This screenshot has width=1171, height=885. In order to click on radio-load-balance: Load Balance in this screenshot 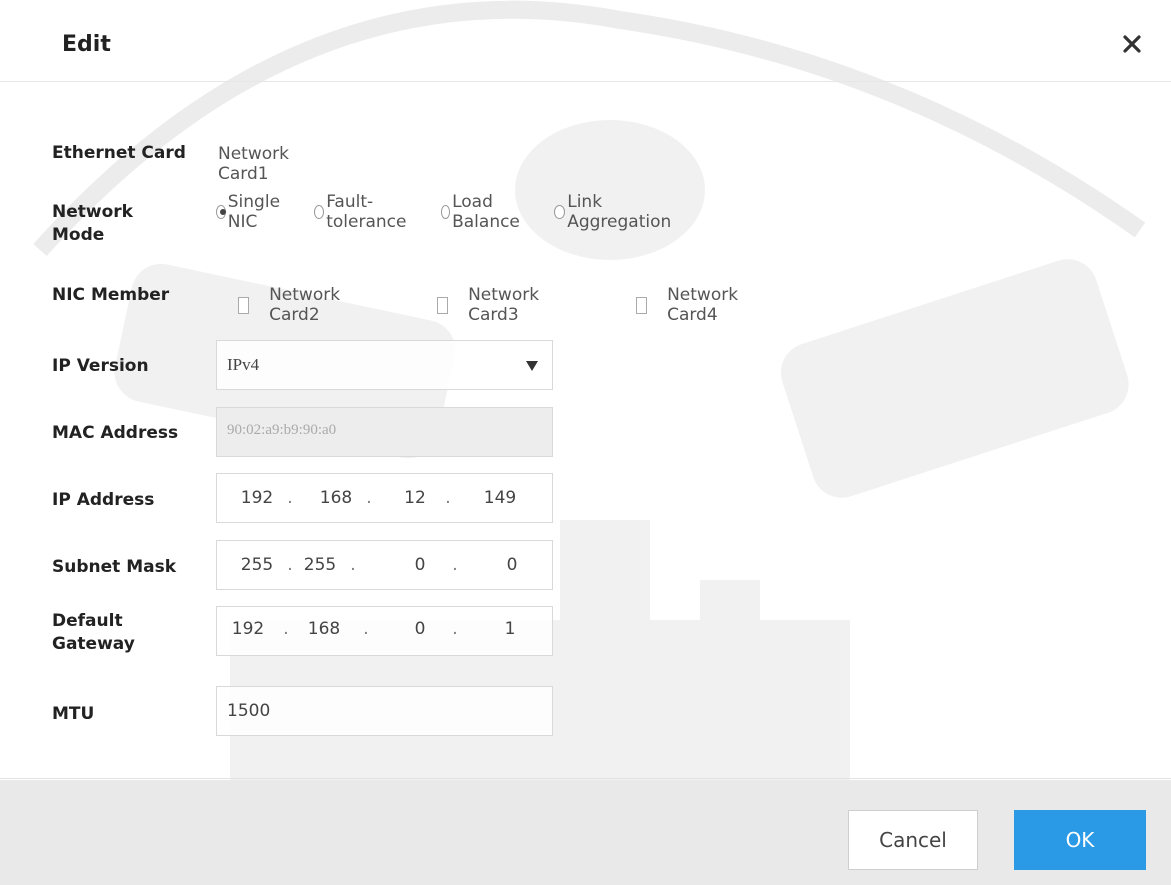, I will do `click(482, 212)`.